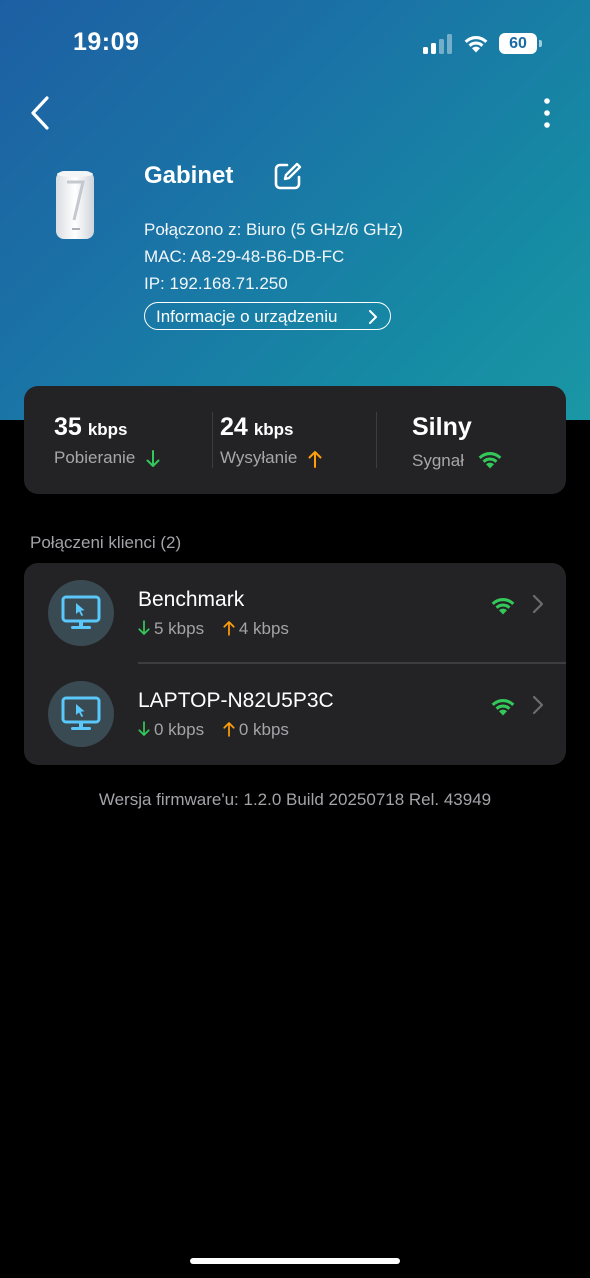 The width and height of the screenshot is (590, 1278). What do you see at coordinates (75, 205) in the screenshot?
I see `router-device-image` at bounding box center [75, 205].